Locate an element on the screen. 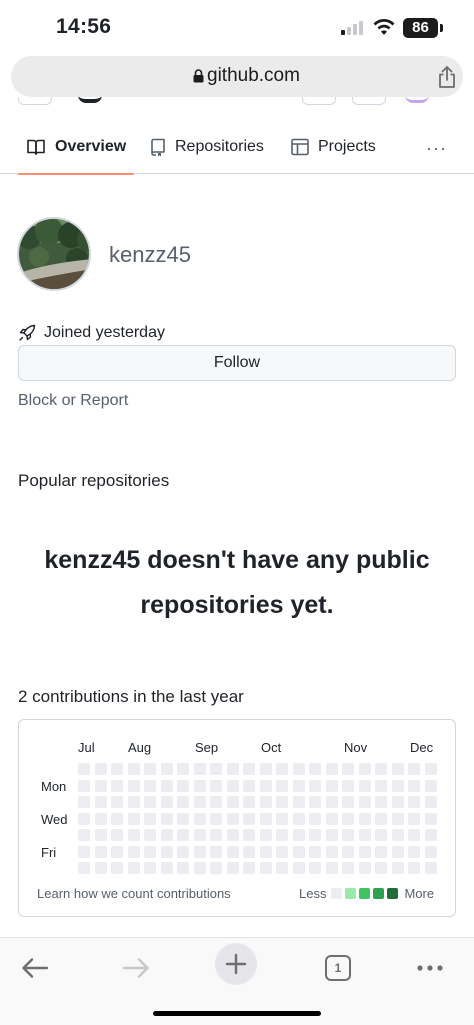  back-button is located at coordinates (35, 968).